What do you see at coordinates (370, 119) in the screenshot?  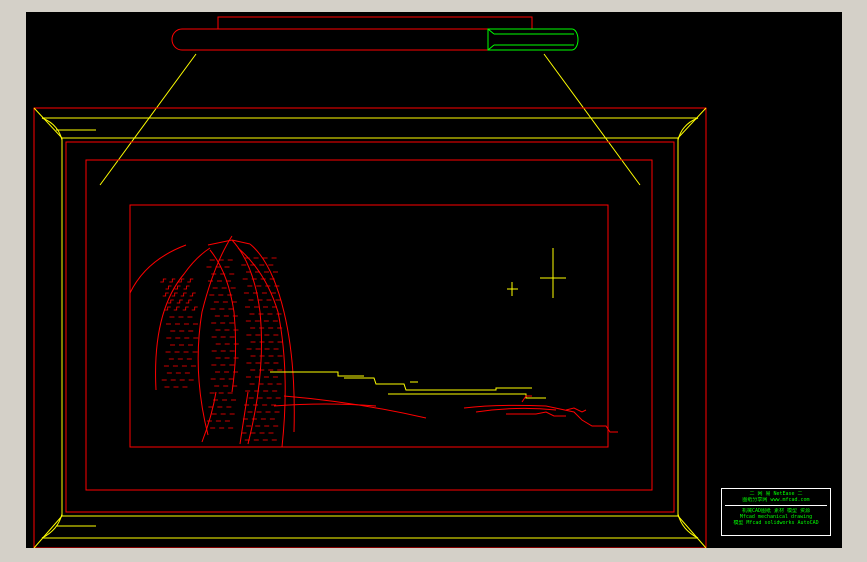 I see `hanging-wires` at bounding box center [370, 119].